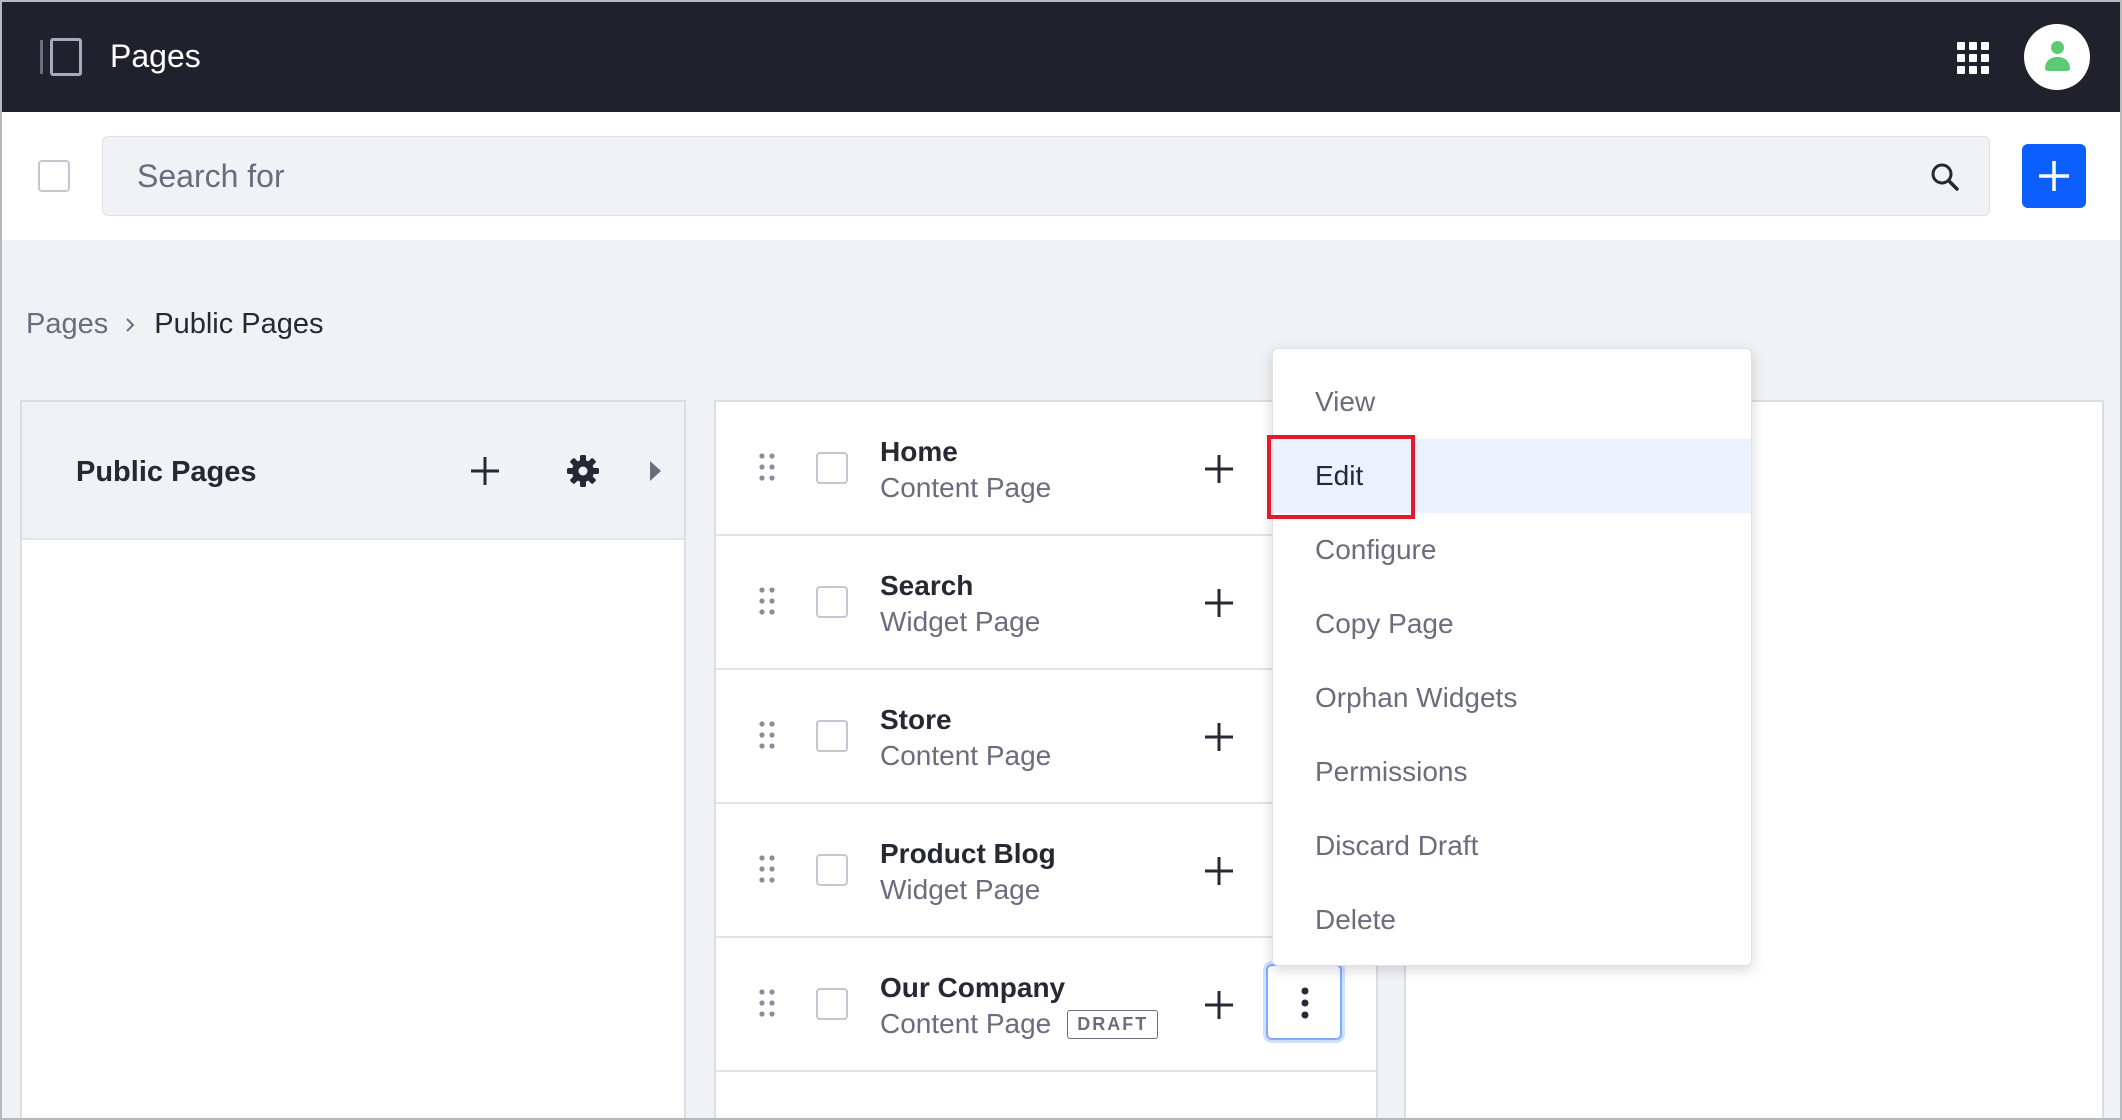 The width and height of the screenshot is (2122, 1120). I want to click on page-actions-kebab-button, so click(1304, 1002).